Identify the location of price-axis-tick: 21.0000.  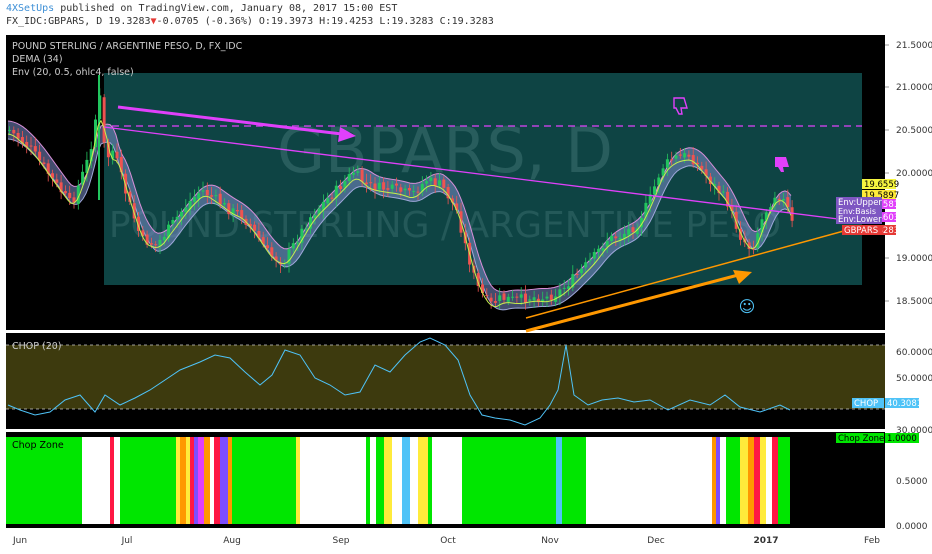
(914, 88).